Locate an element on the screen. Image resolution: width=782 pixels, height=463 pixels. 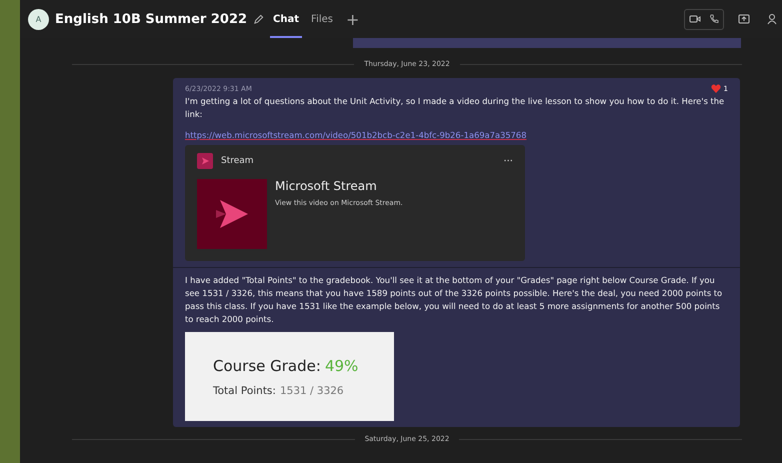
message-text: I'm getting a lot of questions about the Unit Activity, so I made a video during the live lesson to show you how to do it. Here's the link: is located at coordinates (455, 108).